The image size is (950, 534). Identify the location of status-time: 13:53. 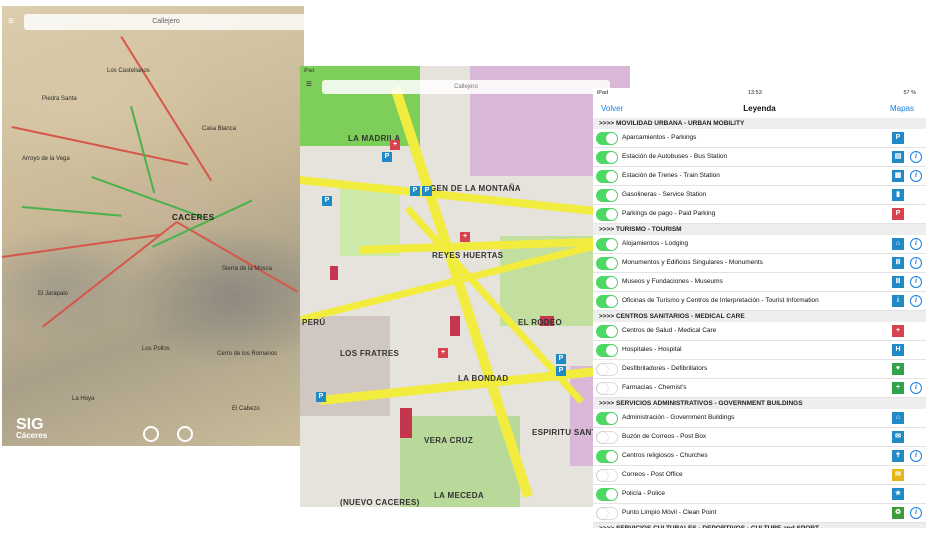
(755, 93).